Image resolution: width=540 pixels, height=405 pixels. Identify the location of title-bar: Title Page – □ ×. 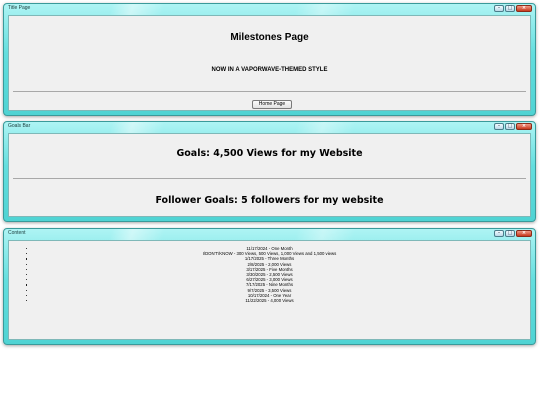
(269, 9).